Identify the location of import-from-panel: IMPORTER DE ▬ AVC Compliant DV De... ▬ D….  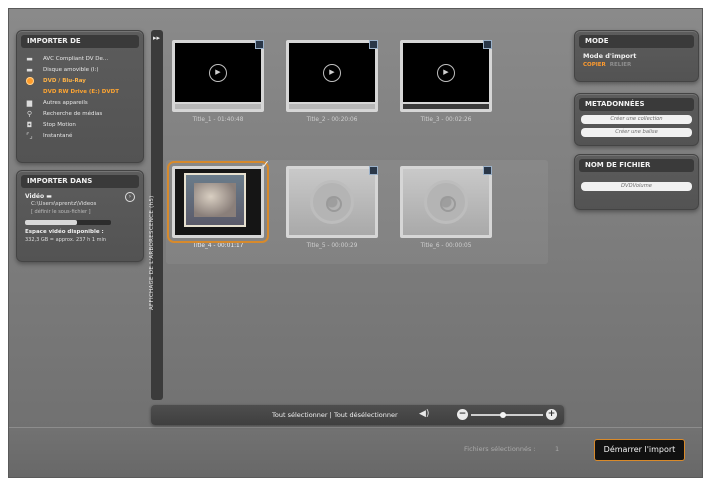
(80, 96).